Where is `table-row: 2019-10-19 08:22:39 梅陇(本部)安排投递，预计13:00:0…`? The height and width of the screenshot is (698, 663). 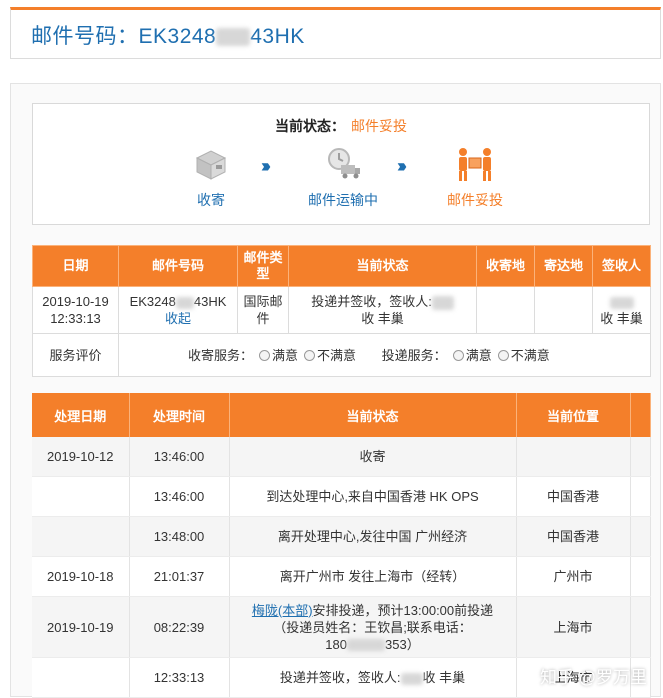 table-row: 2019-10-19 08:22:39 梅陇(本部)安排投递，预计13:00:0… is located at coordinates (341, 627).